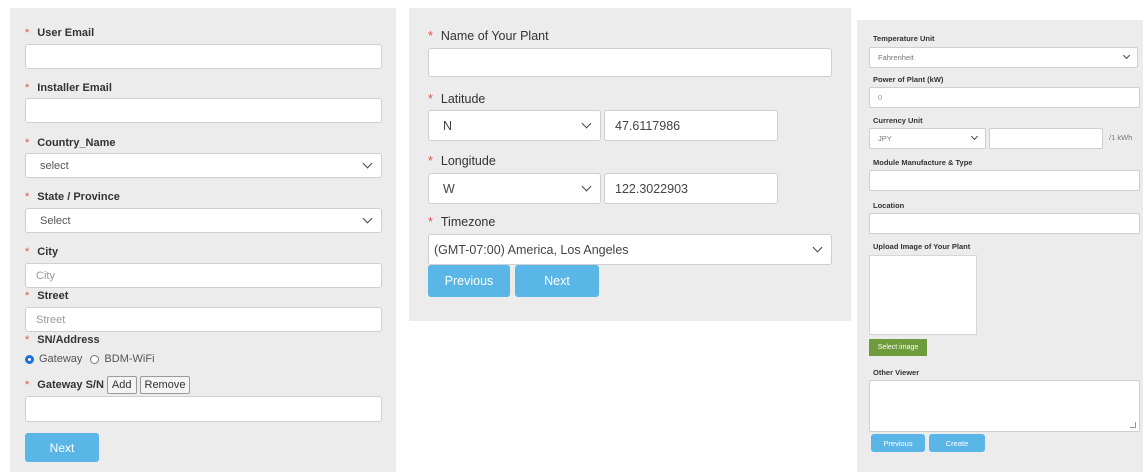 This screenshot has height=472, width=1143. Describe the element at coordinates (1133, 425) in the screenshot. I see `resize-handle-icon` at that location.